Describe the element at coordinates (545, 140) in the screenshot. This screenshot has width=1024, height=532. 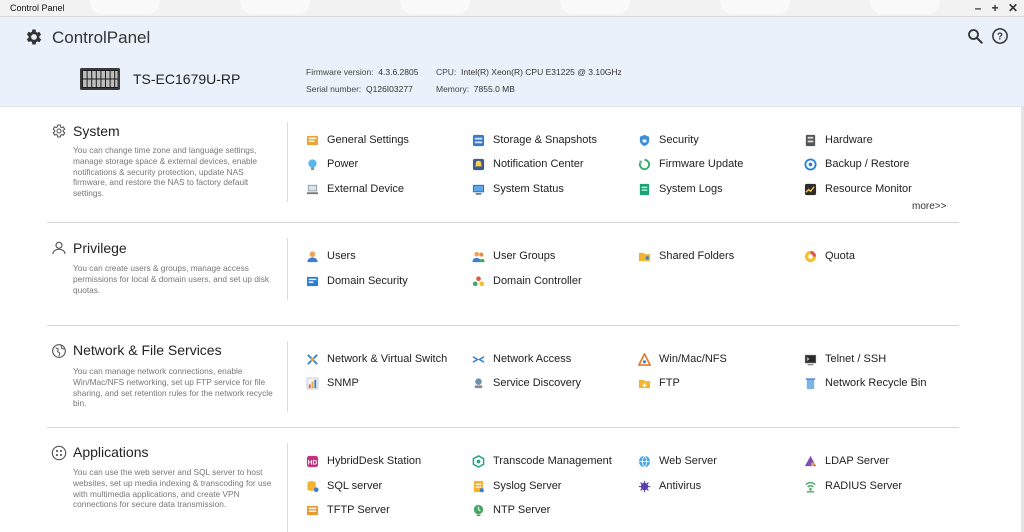
I see `storage-snapshots-label: Storage & Snapshots` at that location.